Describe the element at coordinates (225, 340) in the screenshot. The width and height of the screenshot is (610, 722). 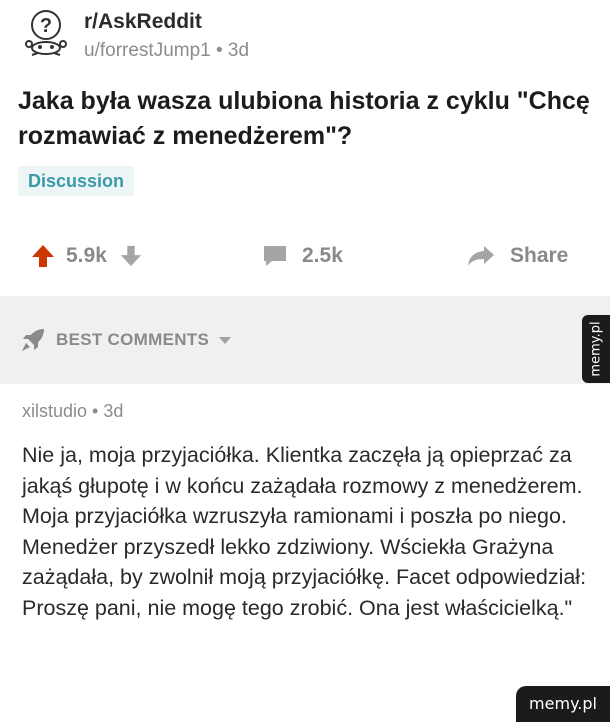
I see `caret-down-icon` at that location.